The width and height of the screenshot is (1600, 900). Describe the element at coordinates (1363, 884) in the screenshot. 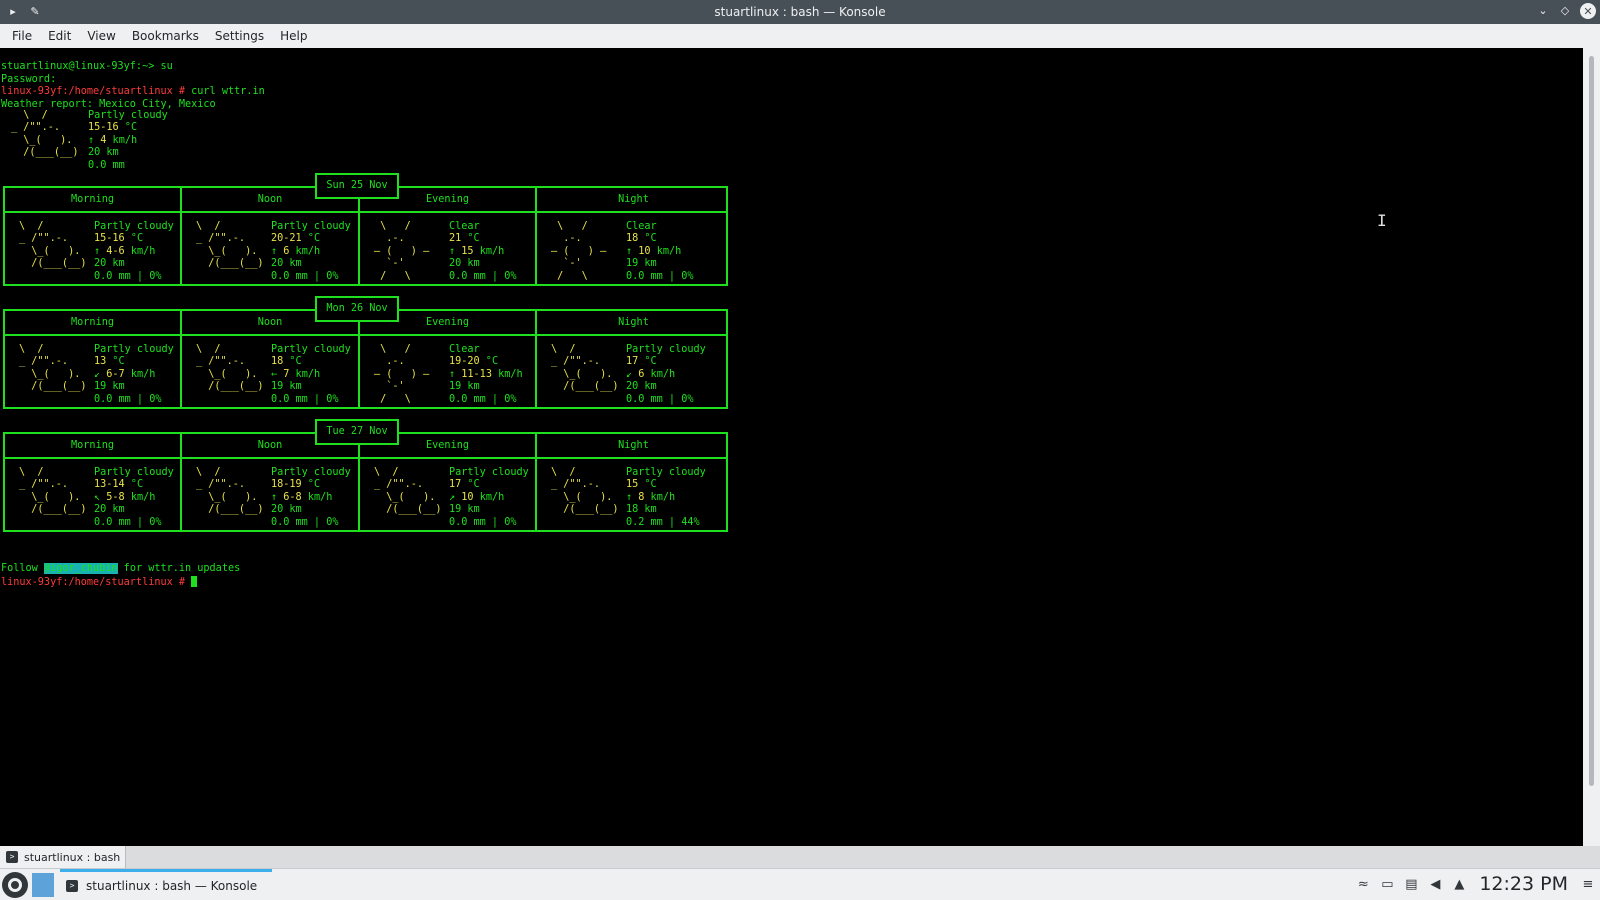

I see `wifi-icon: ≈` at that location.